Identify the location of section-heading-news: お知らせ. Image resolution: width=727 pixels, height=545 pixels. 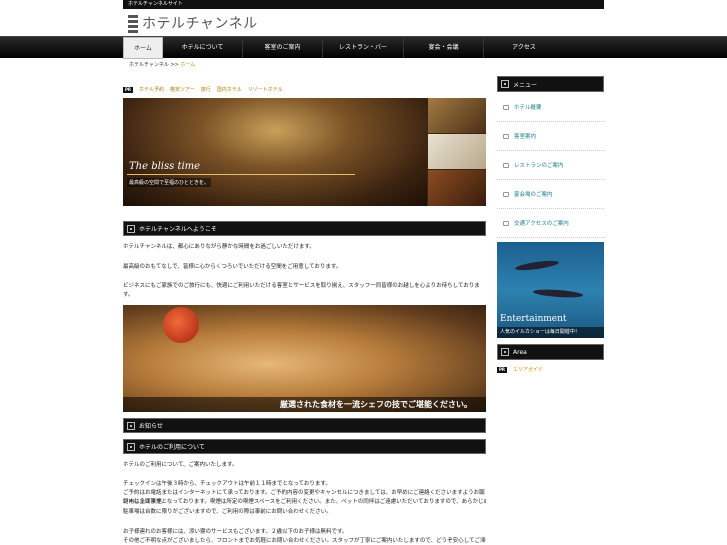
(304, 425).